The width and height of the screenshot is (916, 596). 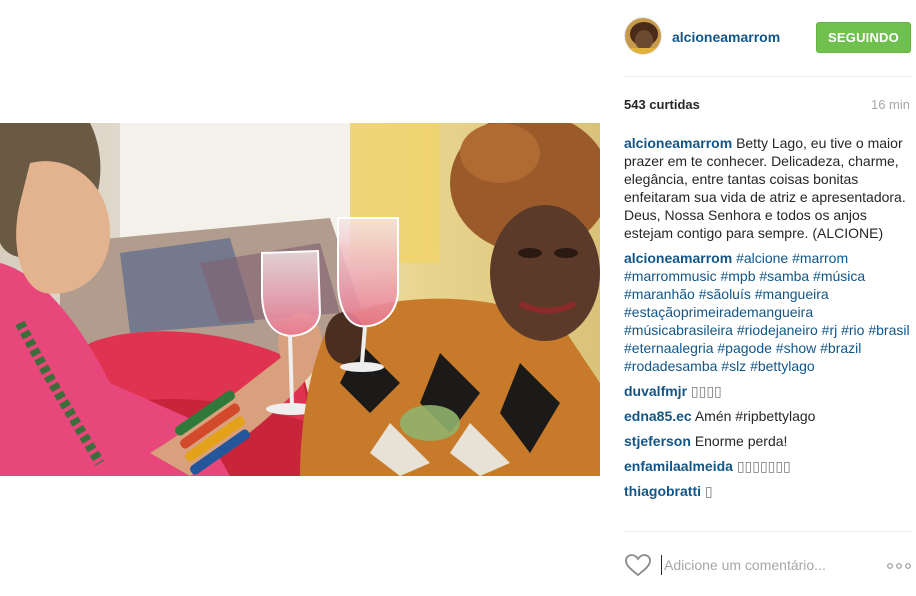 I want to click on post-actions, so click(x=770, y=566).